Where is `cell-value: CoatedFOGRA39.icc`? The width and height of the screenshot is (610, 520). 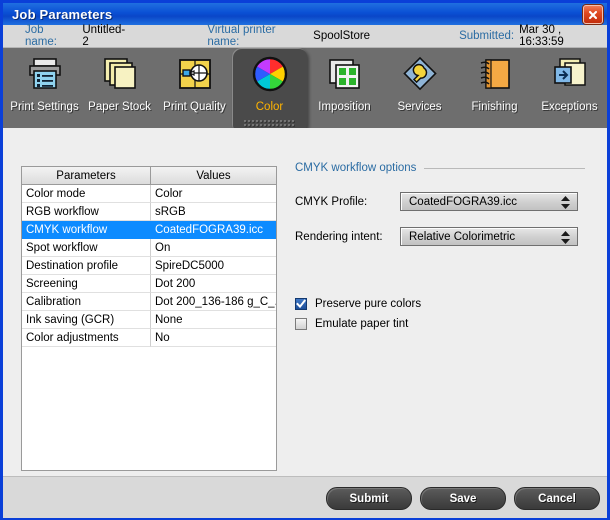
cell-value: CoatedFOGRA39.icc is located at coordinates (213, 230).